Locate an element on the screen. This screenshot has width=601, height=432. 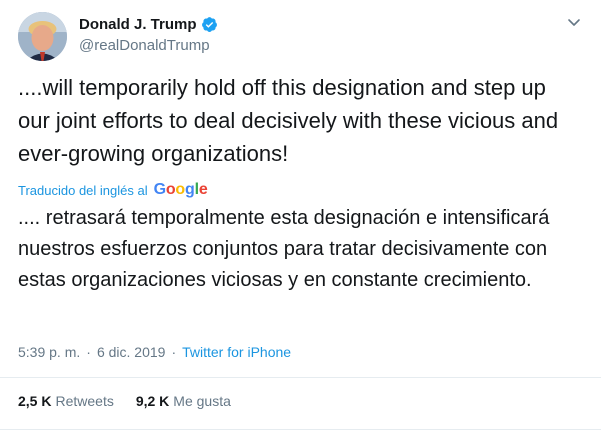
author-handle: @realDonaldTrump is located at coordinates (144, 45).